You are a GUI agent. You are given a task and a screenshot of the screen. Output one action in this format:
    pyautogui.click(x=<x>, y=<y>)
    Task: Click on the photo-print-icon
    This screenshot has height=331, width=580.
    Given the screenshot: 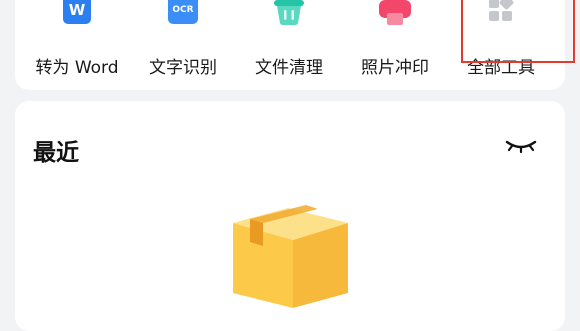 What is the action you would take?
    pyautogui.click(x=395, y=13)
    